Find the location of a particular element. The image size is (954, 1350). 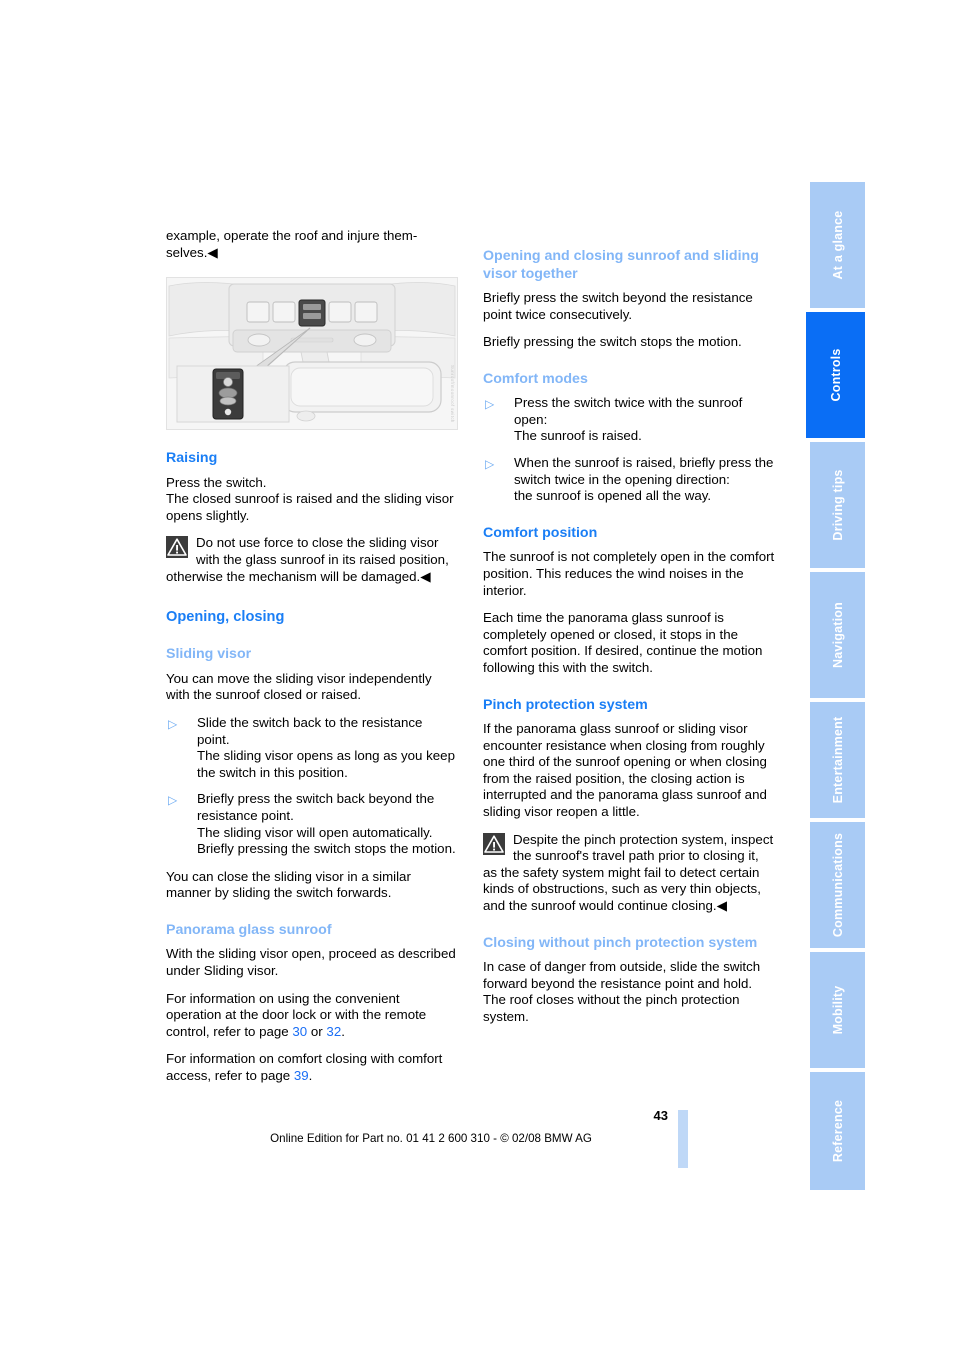

sidebar-tab-navigation: Navigation is located at coordinates (837, 636).